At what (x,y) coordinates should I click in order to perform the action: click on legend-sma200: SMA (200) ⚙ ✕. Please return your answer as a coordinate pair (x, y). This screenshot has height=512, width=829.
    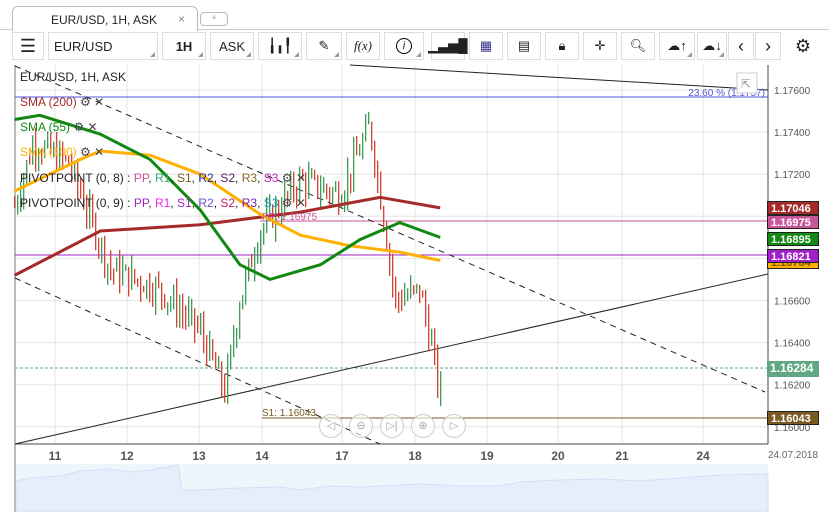
    Looking at the image, I should click on (62, 102).